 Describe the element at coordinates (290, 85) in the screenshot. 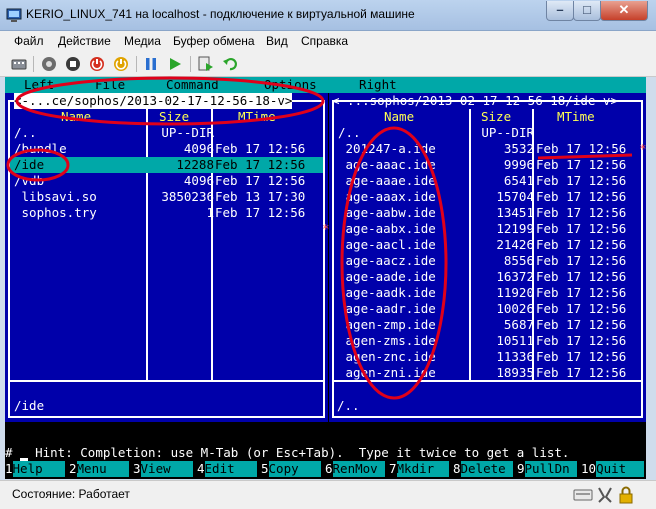

I see `mc-menu-options: Options` at that location.